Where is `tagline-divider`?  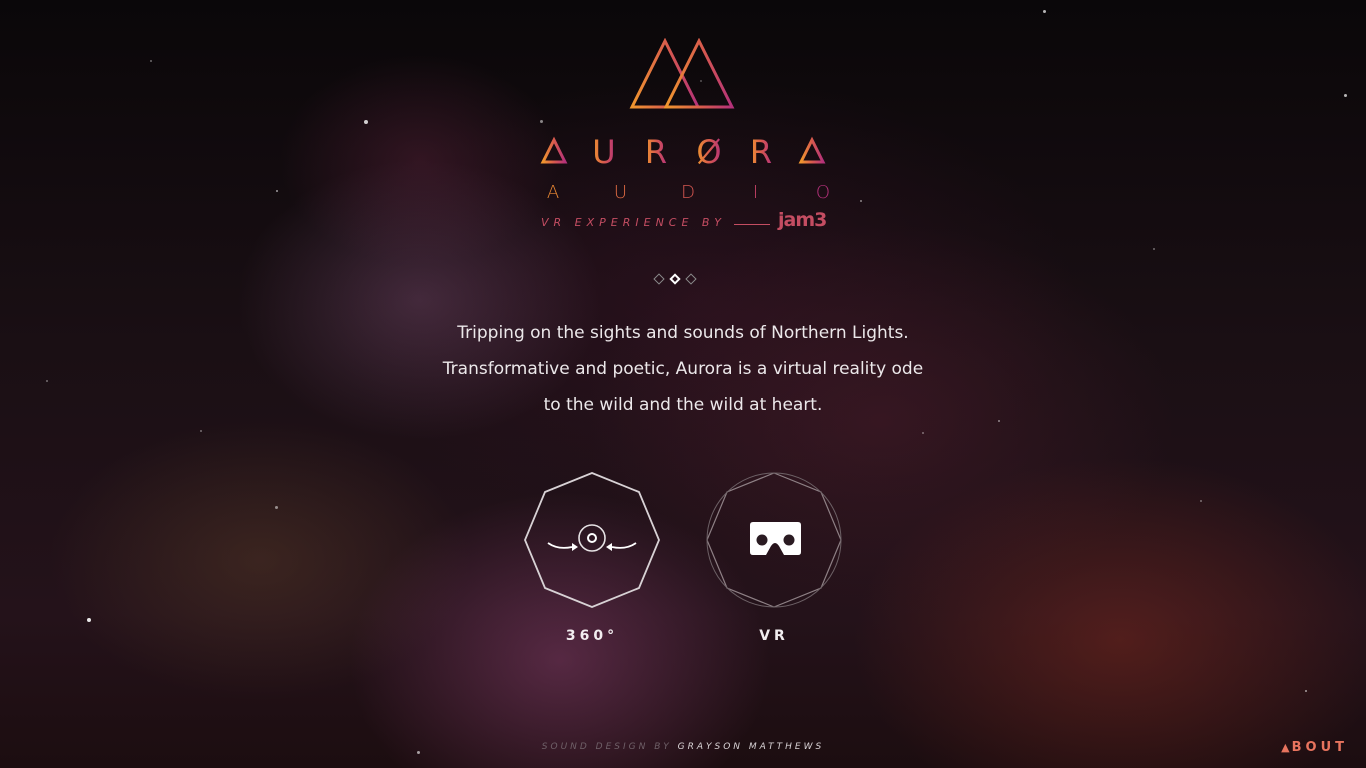
tagline-divider is located at coordinates (752, 224).